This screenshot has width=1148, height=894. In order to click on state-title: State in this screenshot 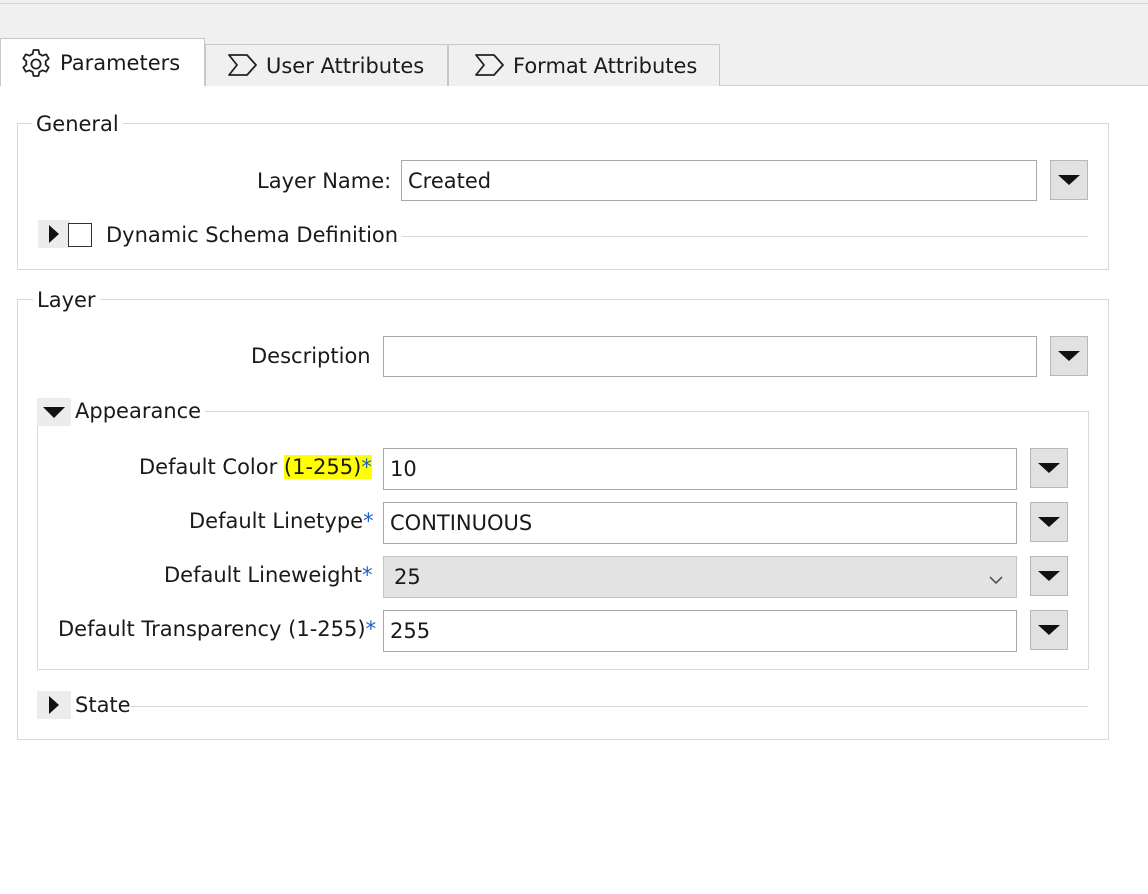, I will do `click(103, 705)`.